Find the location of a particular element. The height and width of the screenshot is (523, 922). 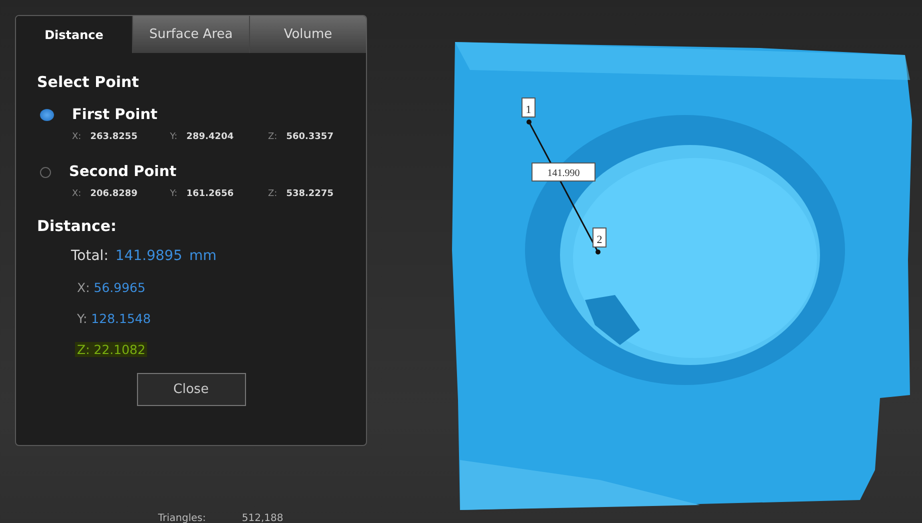

coordinate-value: 560.3357 is located at coordinates (310, 137).